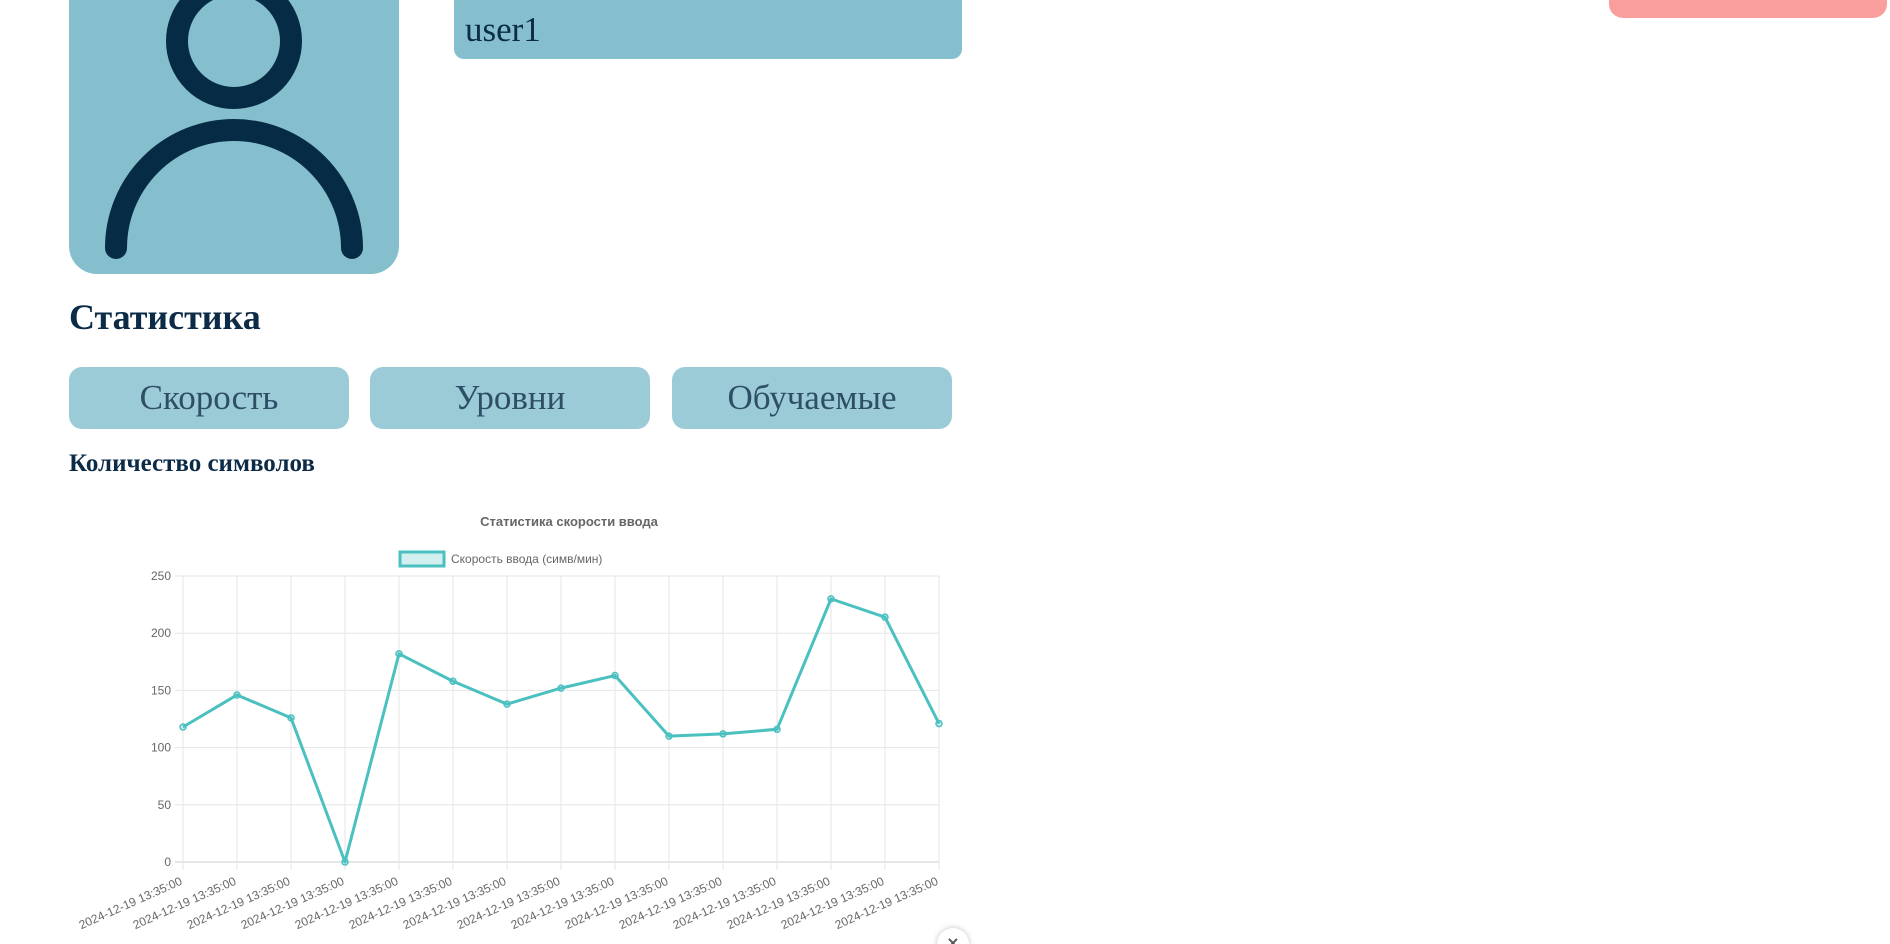 This screenshot has height=944, width=1890. Describe the element at coordinates (422, 559) in the screenshot. I see `legend-swatch` at that location.